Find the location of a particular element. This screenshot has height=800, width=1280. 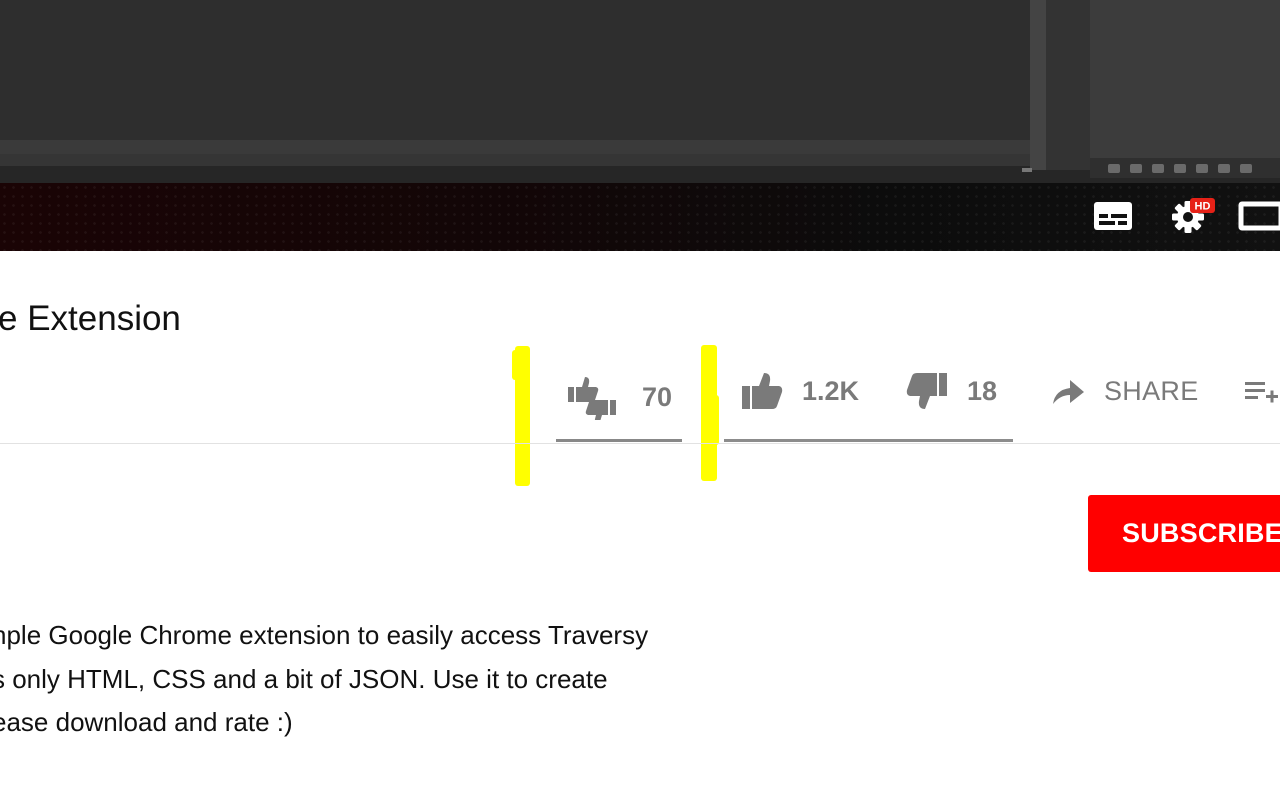

share-label: SHARE is located at coordinates (1151, 390).